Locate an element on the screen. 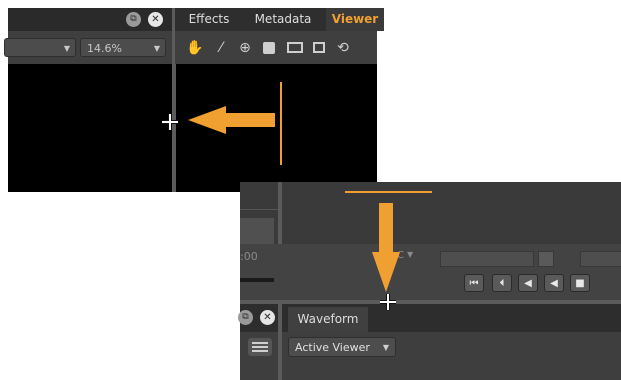 The width and height of the screenshot is (621, 380). left-arrow-icon is located at coordinates (231, 120).